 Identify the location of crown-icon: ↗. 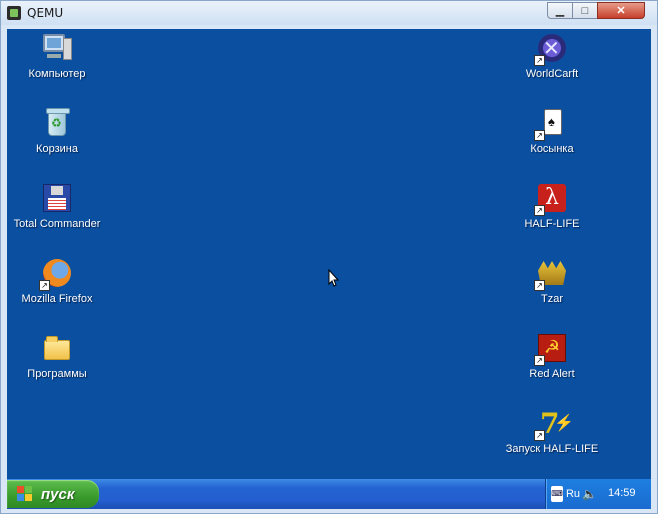
(551, 274).